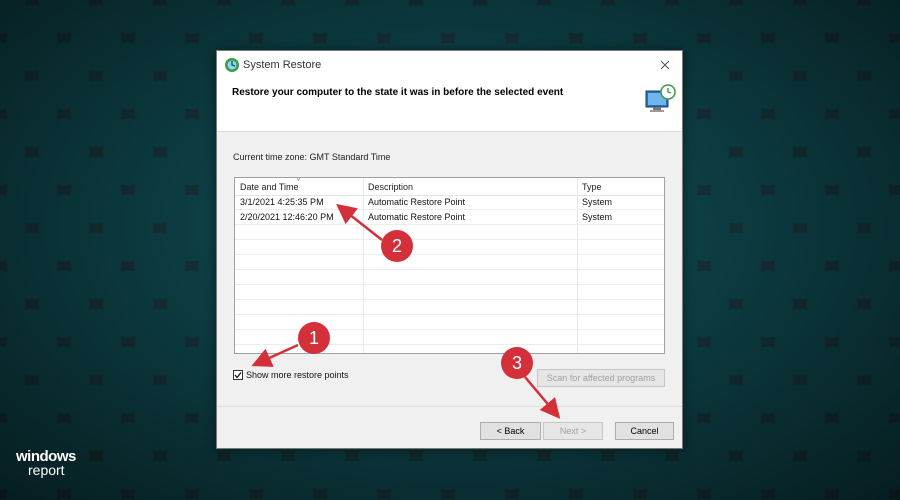 The height and width of the screenshot is (500, 900). I want to click on list-header: Date and Time ˅ Description Type, so click(449, 187).